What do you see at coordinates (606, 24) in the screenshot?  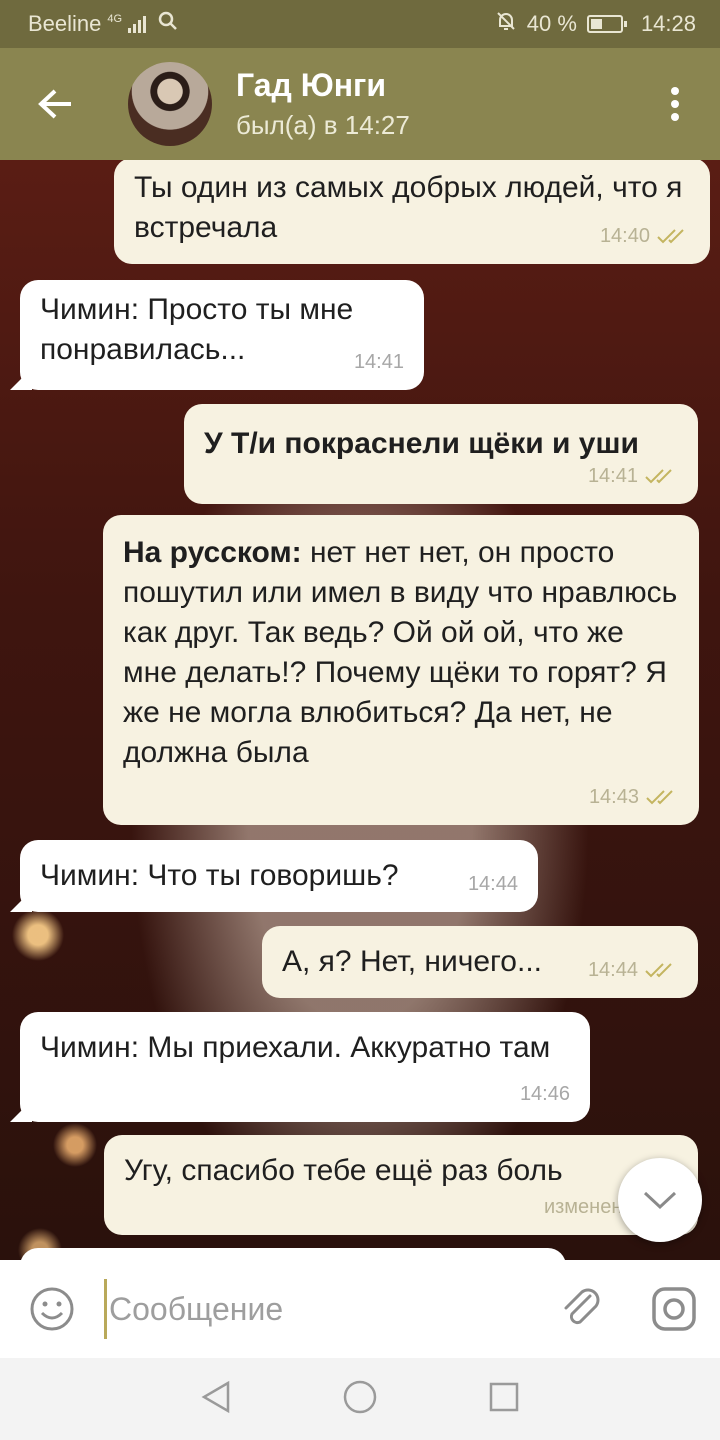 I see `battery-icon` at bounding box center [606, 24].